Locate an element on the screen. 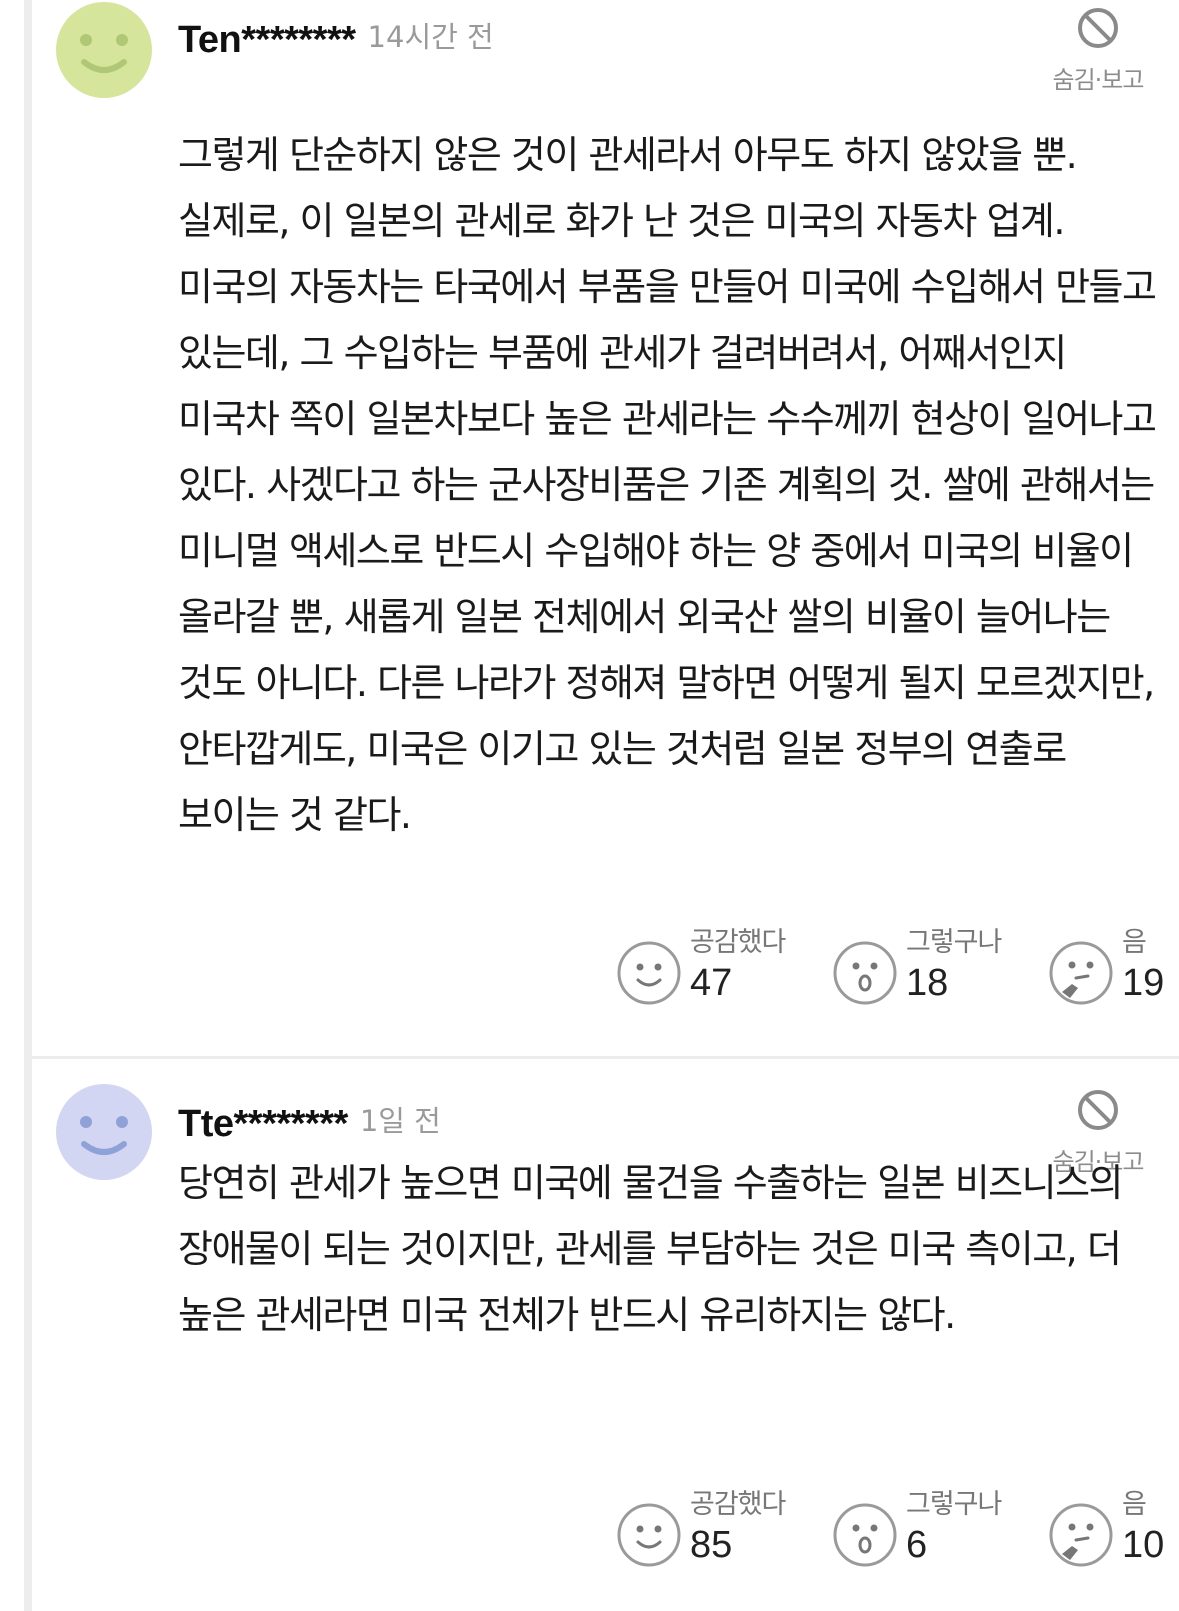 The width and height of the screenshot is (1179, 1611). reaction-count: 10 is located at coordinates (1143, 1545).